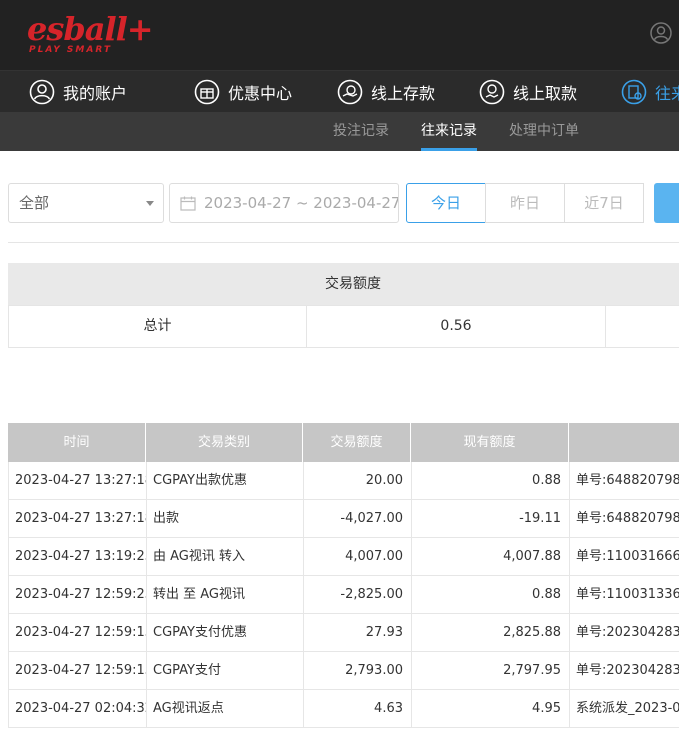  Describe the element at coordinates (225, 480) in the screenshot. I see `cell-type: CGPAY出款优惠` at that location.